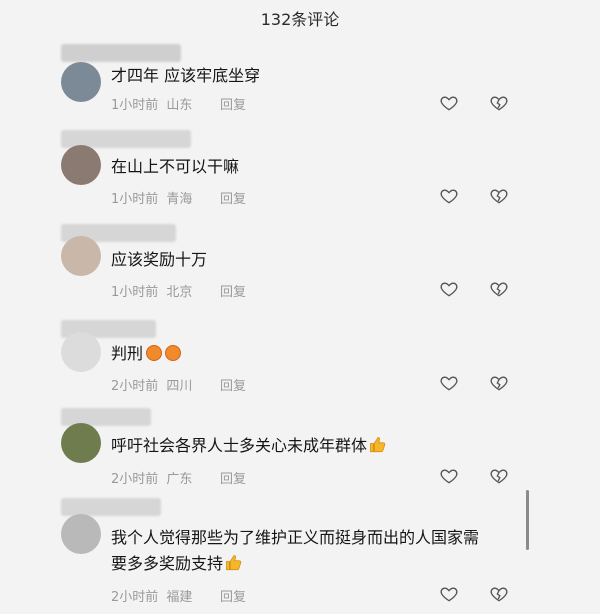 The height and width of the screenshot is (614, 600). I want to click on comment-location: 山东, so click(179, 105).